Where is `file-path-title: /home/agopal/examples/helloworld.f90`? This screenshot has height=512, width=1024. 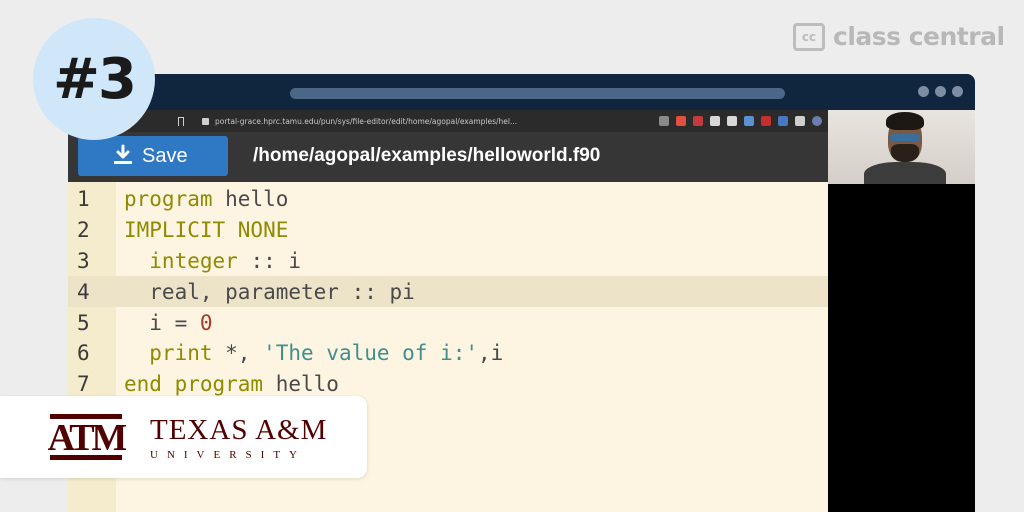
file-path-title: /home/agopal/examples/helloworld.f90 is located at coordinates (427, 155).